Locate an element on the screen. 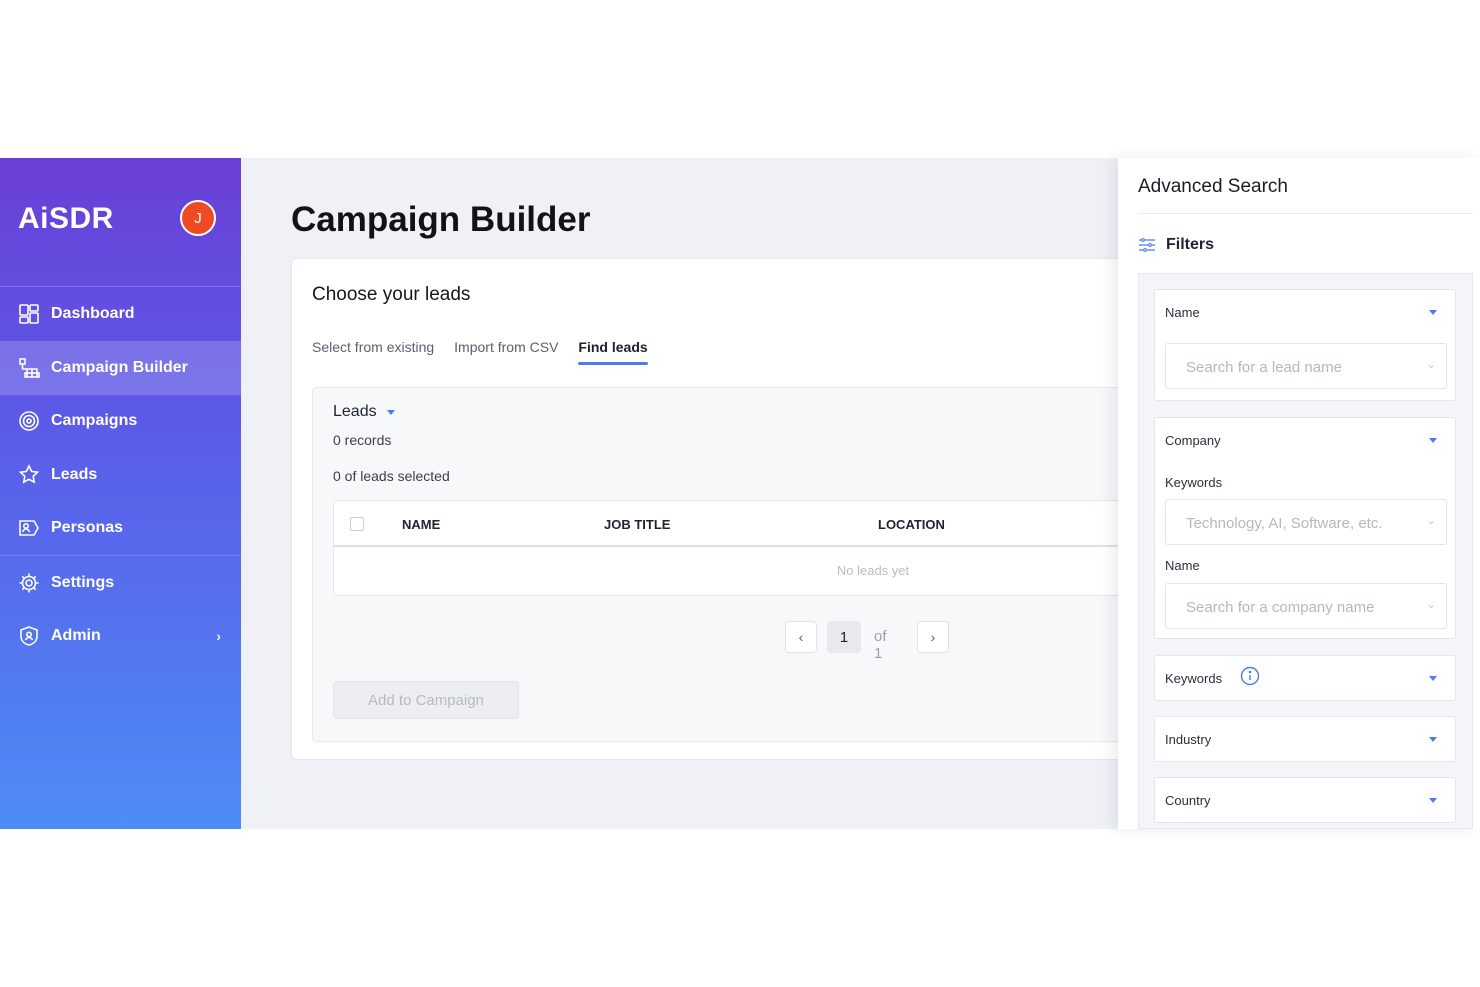  name-filter: Name Search for a lead name ⌄ is located at coordinates (1305, 345).